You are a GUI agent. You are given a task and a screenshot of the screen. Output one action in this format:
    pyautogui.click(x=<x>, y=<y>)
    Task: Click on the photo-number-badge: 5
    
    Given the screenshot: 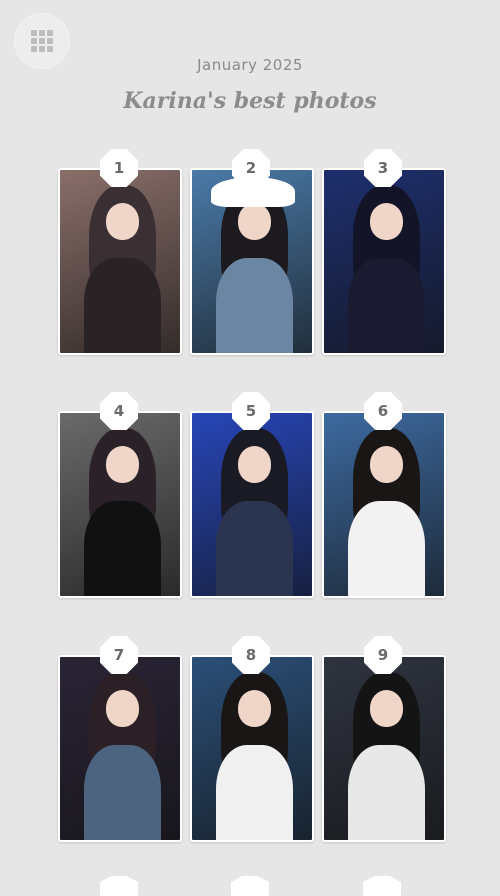 What is the action you would take?
    pyautogui.click(x=251, y=411)
    